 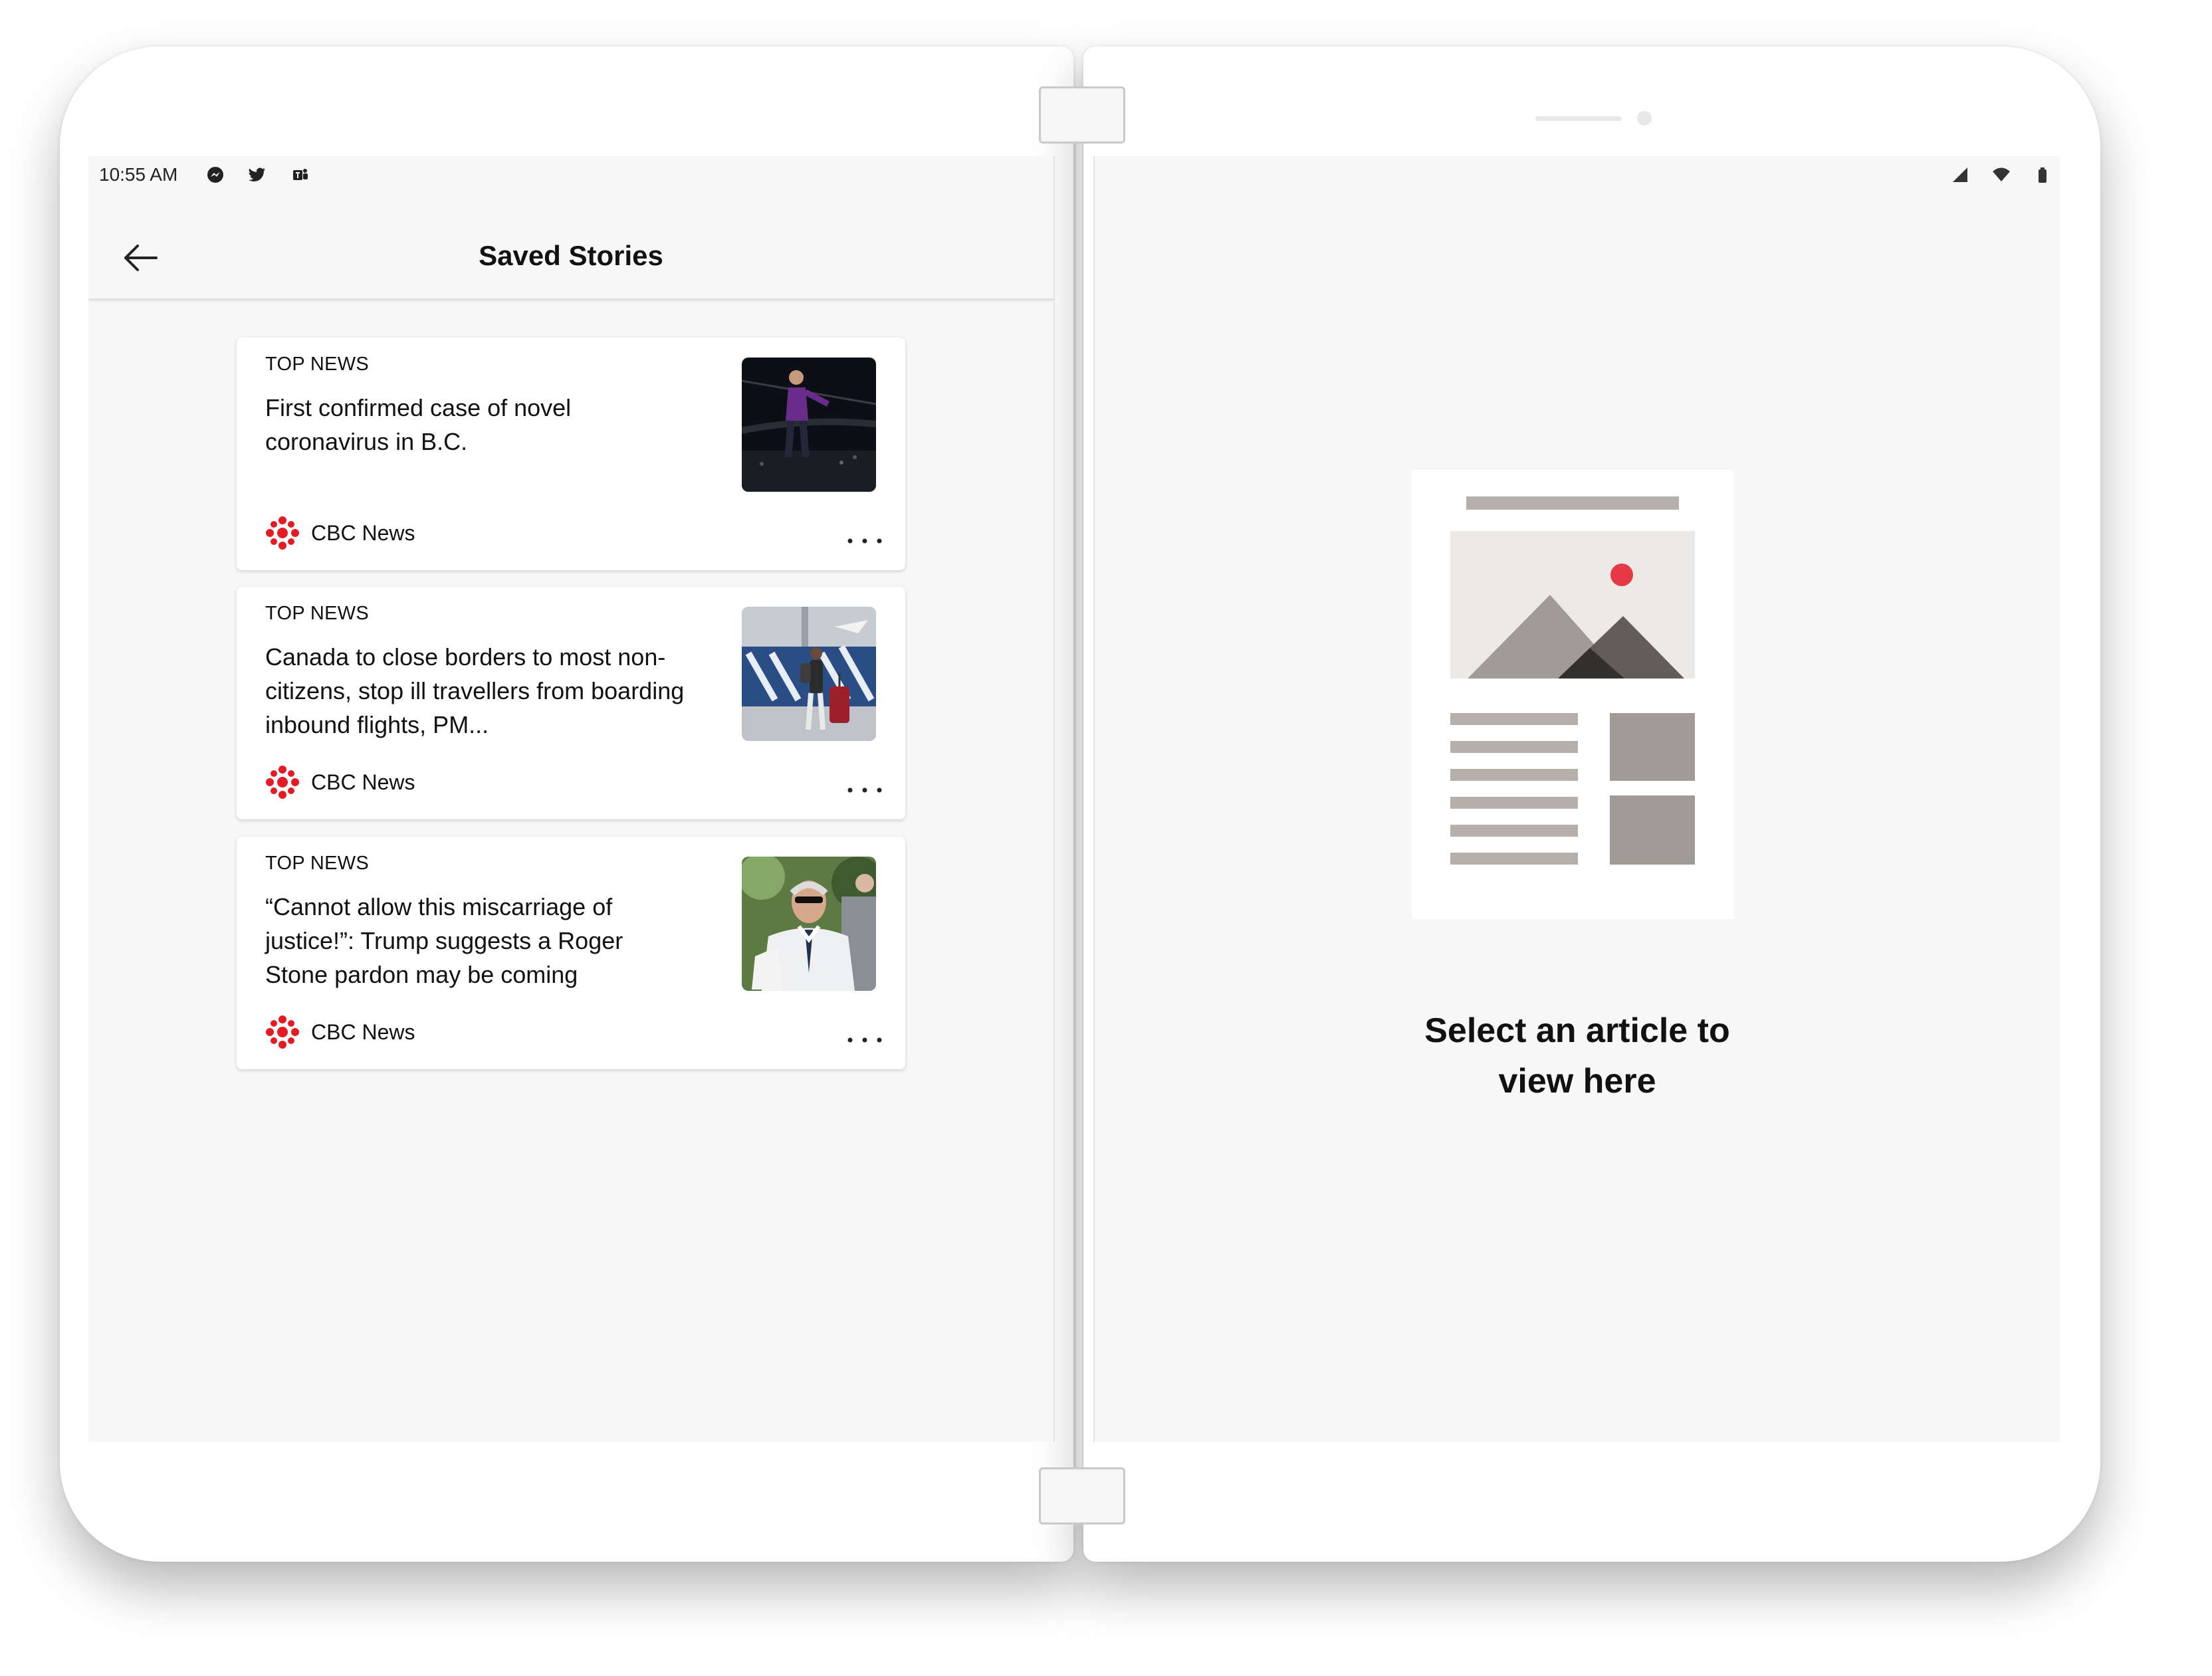 I want to click on page-title: Saved Stories, so click(x=571, y=255).